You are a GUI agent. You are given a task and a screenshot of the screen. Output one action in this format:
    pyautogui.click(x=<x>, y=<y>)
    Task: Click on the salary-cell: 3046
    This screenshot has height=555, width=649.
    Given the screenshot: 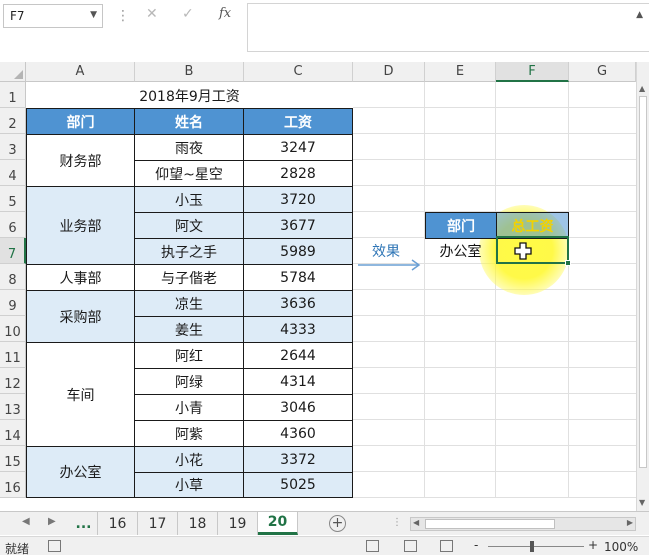 What is the action you would take?
    pyautogui.click(x=298, y=407)
    